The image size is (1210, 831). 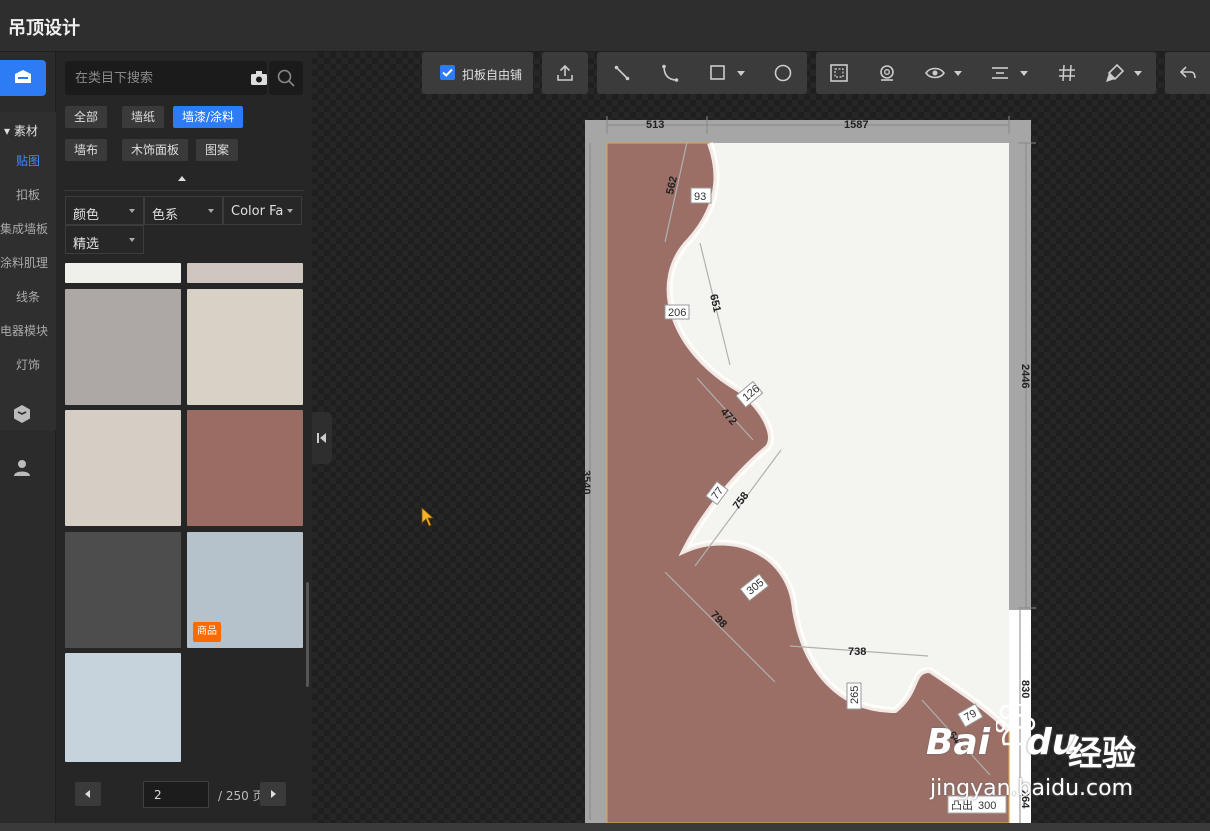 I want to click on draw-tools, so click(x=702, y=73).